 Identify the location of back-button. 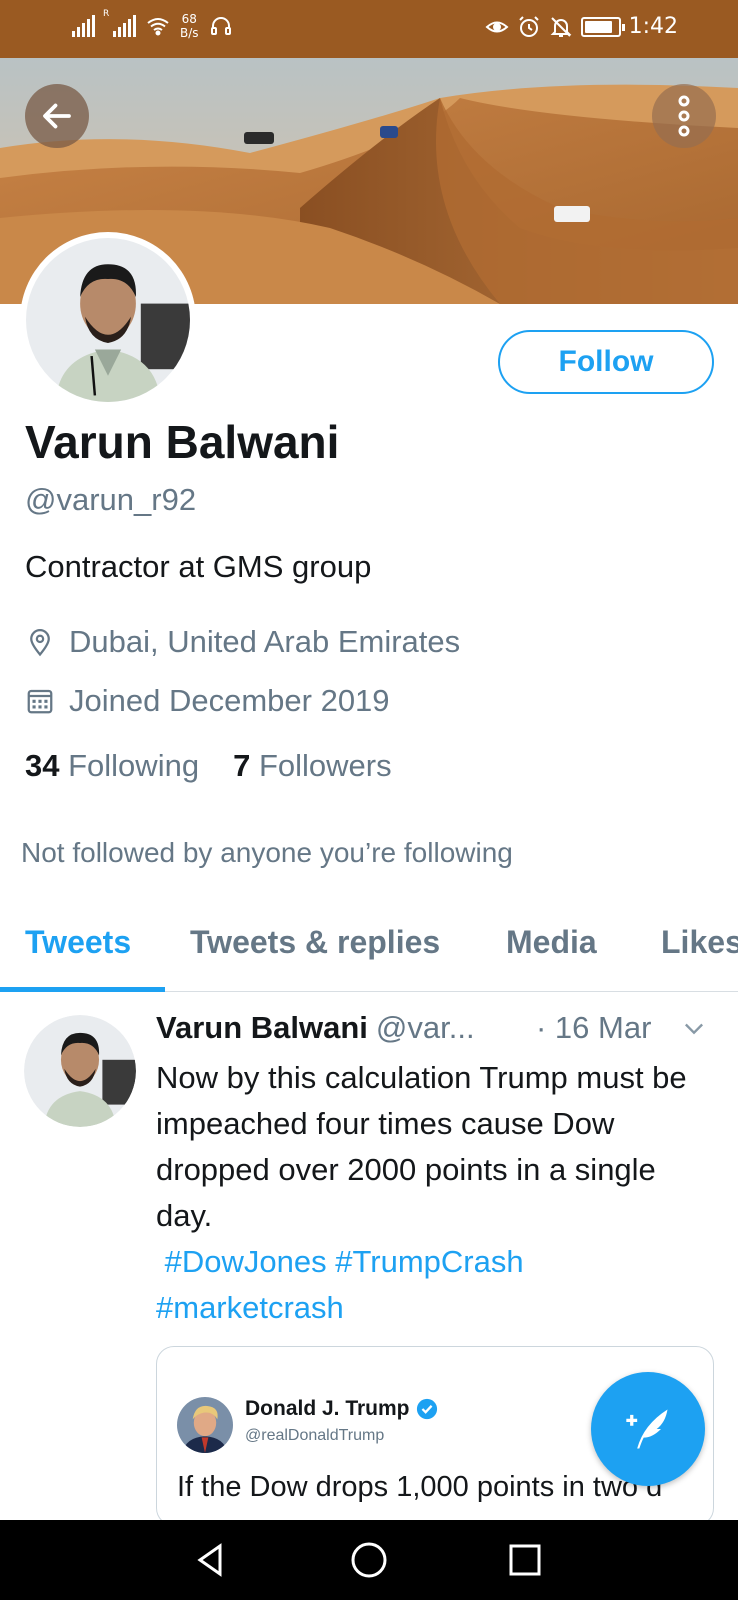
(57, 116).